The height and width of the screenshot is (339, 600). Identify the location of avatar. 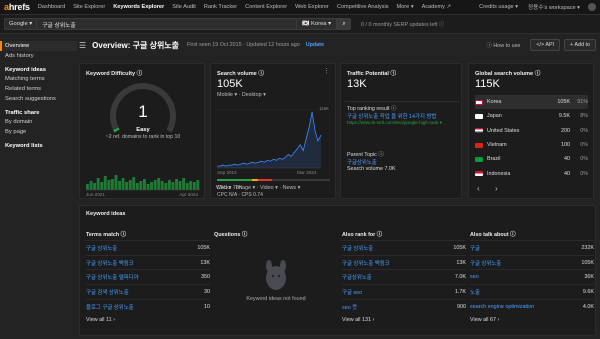
(592, 7).